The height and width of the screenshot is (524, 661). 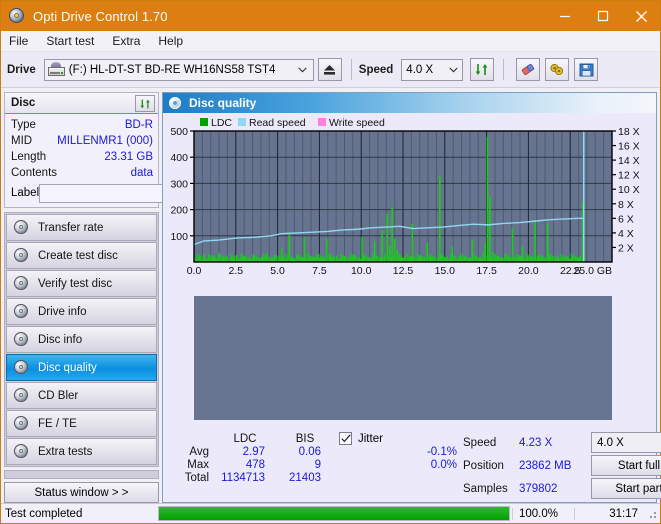 What do you see at coordinates (403, 271) in the screenshot?
I see `svg-text: 12.5` at bounding box center [403, 271].